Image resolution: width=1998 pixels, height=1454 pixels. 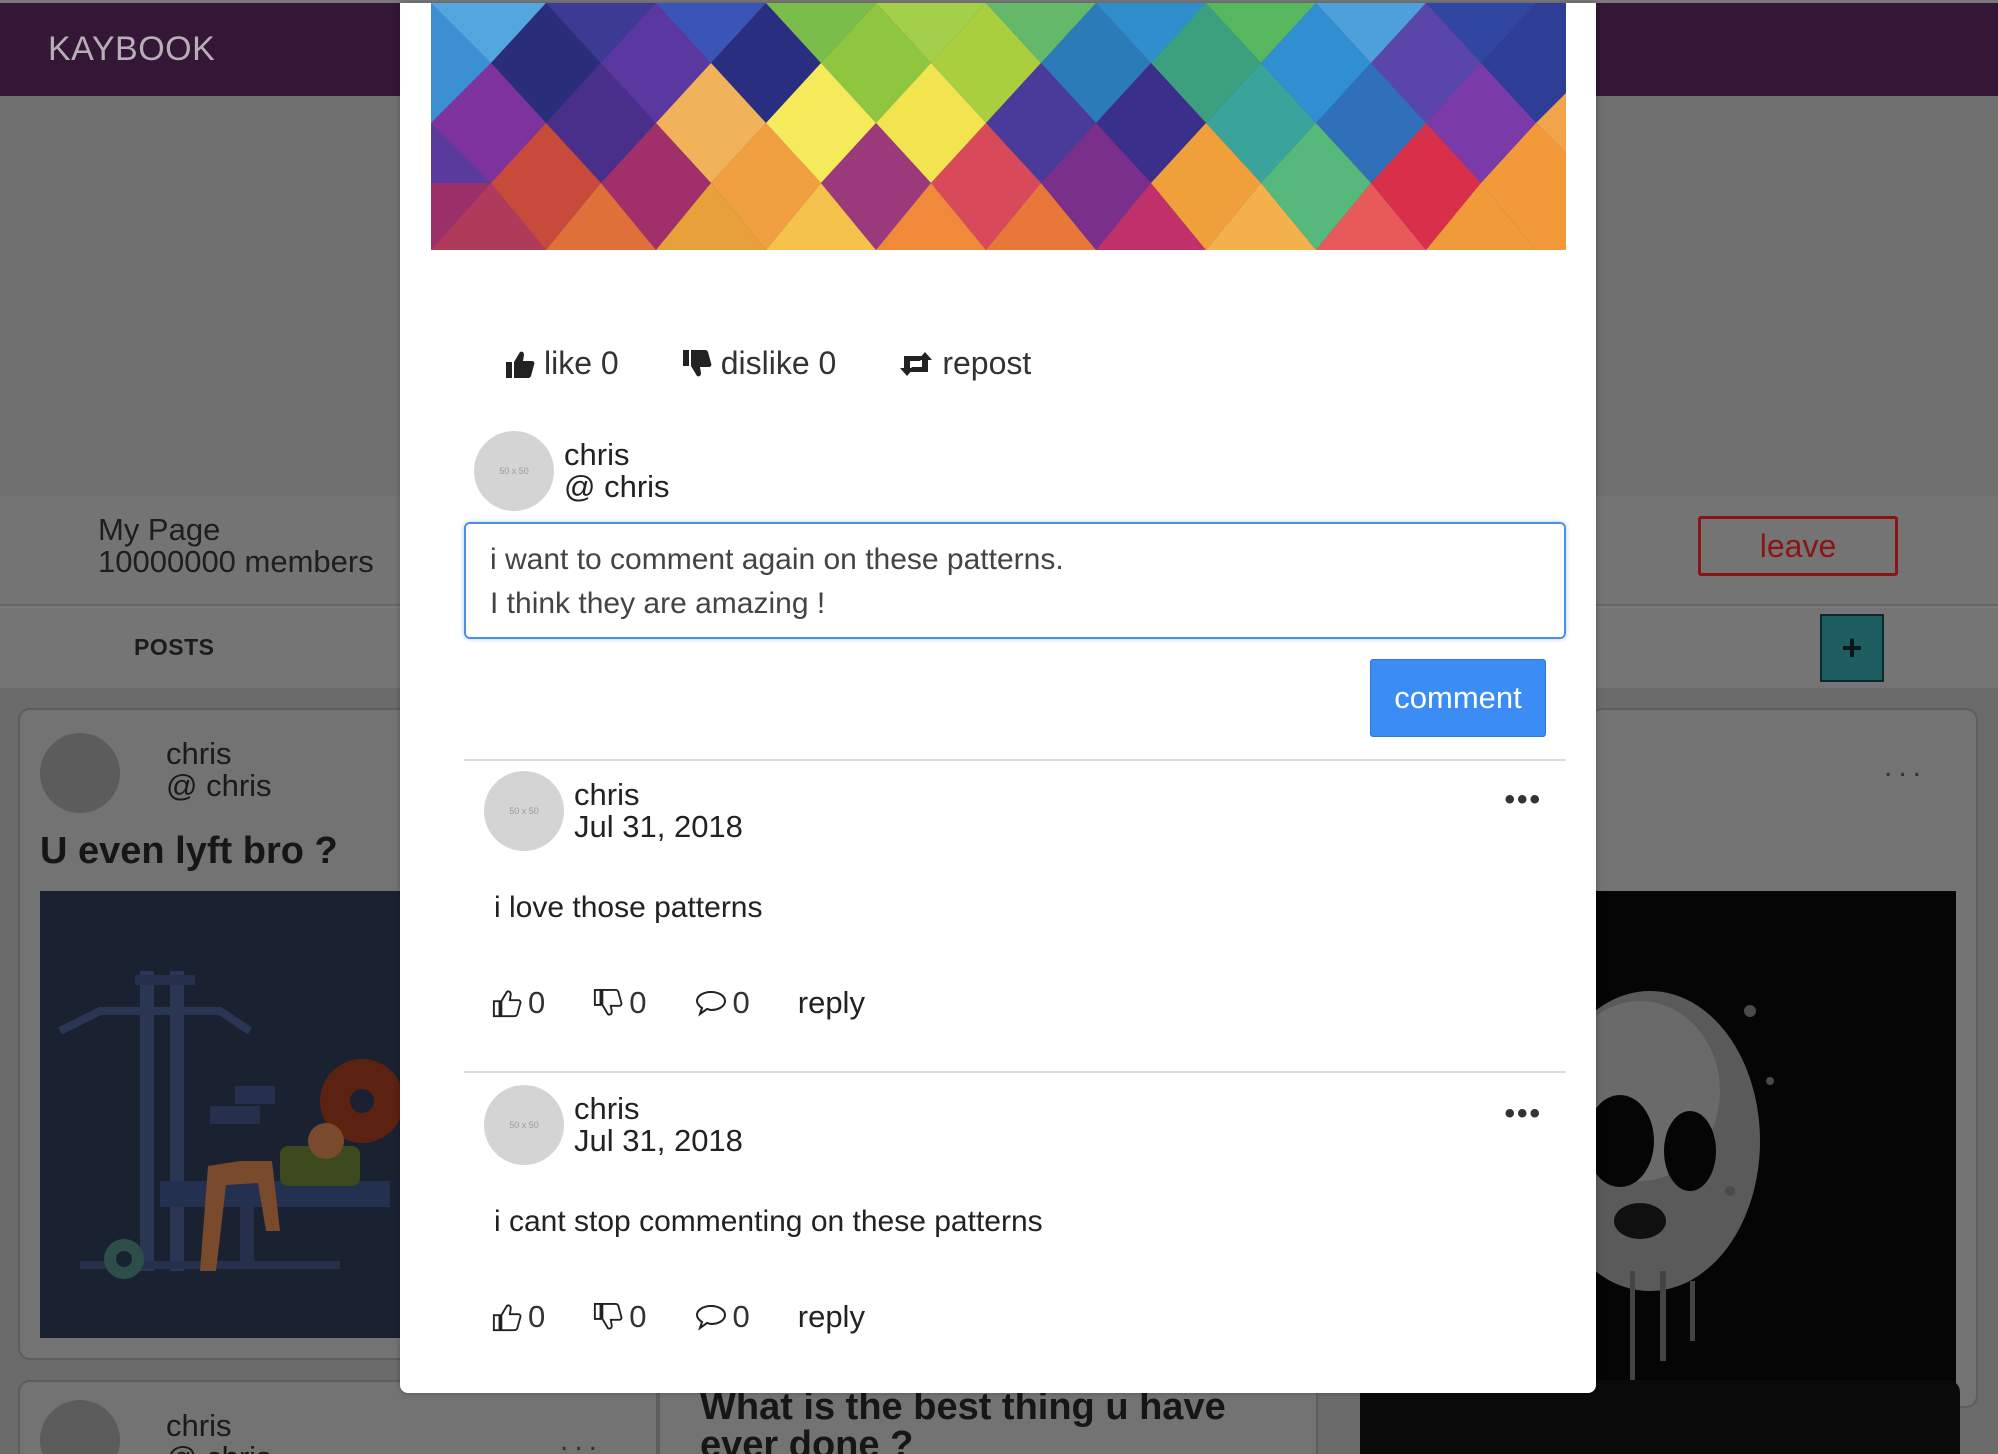 I want to click on dislike-label: dislike 0, so click(x=778, y=363).